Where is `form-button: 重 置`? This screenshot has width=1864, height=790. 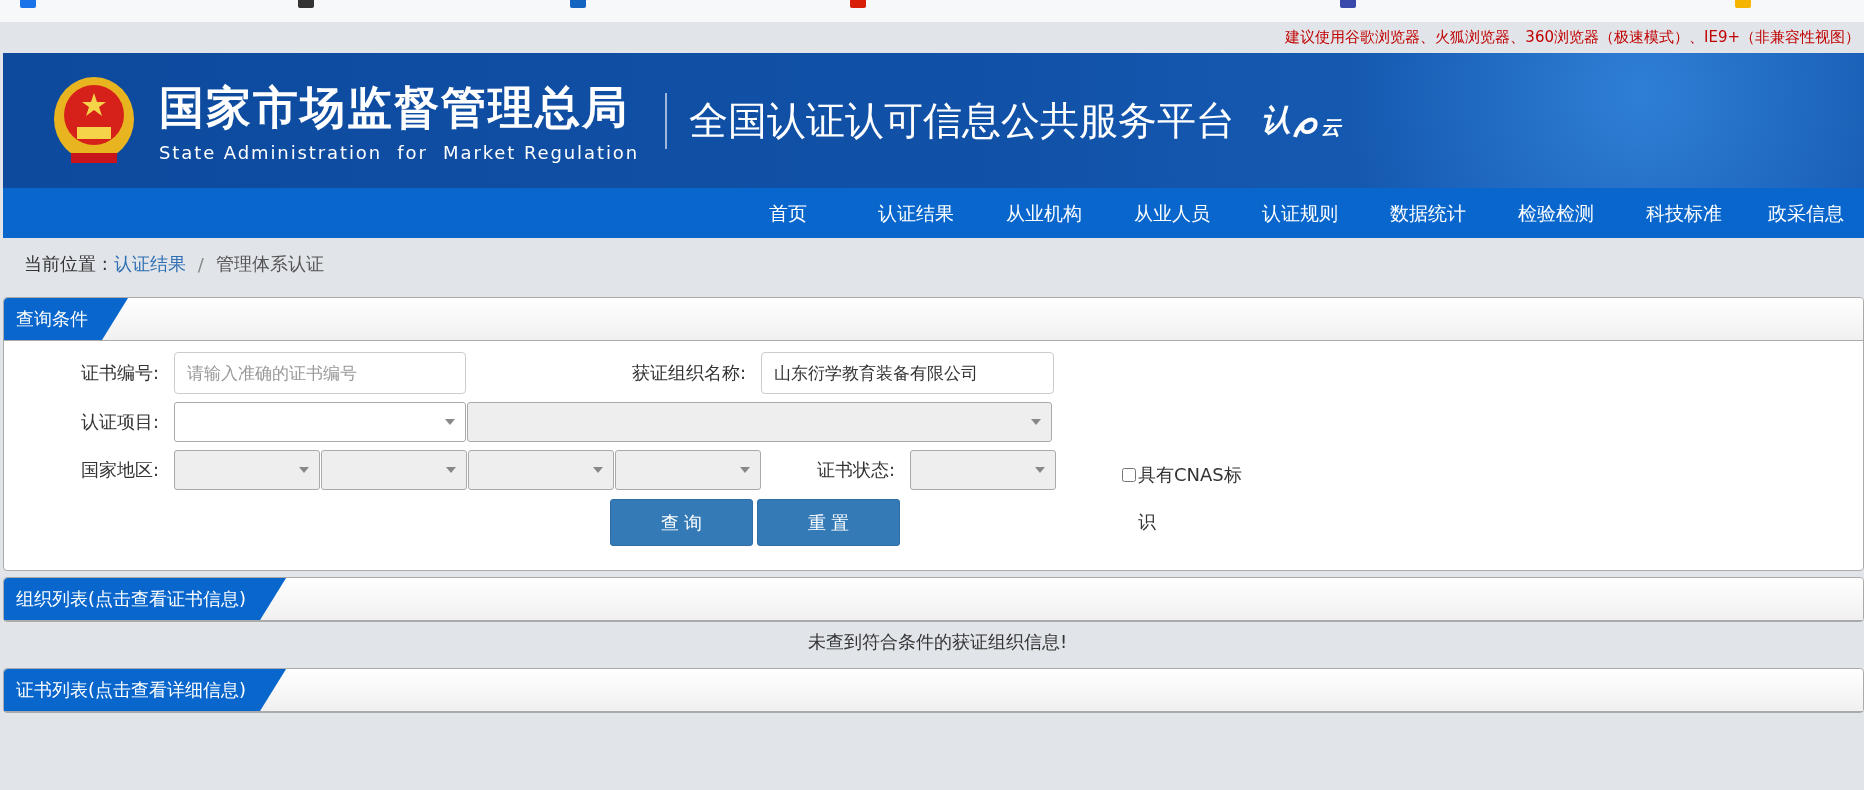 form-button: 重 置 is located at coordinates (828, 522).